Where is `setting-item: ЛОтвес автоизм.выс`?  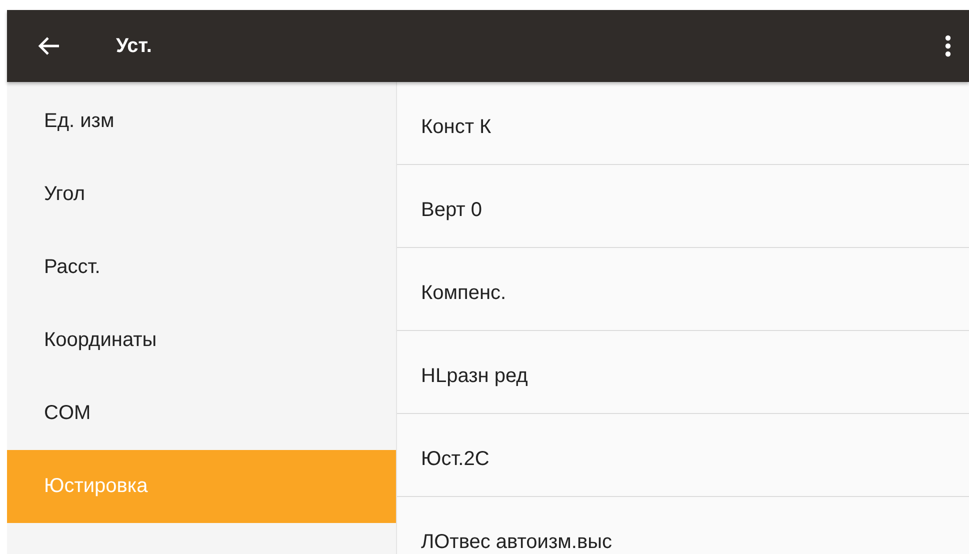 setting-item: ЛОтвес автоизм.выс is located at coordinates (683, 525).